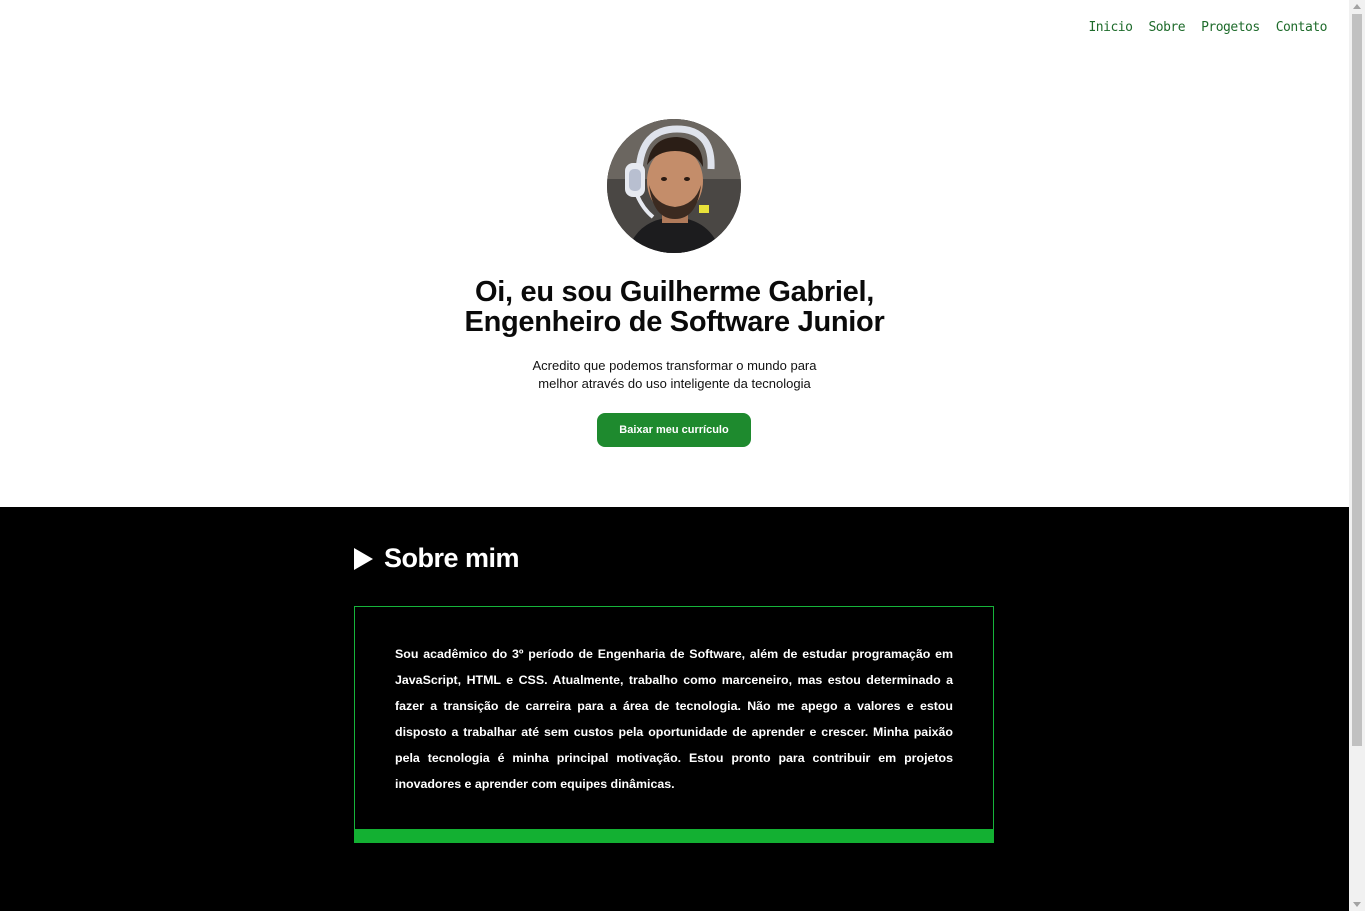 This screenshot has width=1365, height=911. I want to click on avatar, so click(674, 186).